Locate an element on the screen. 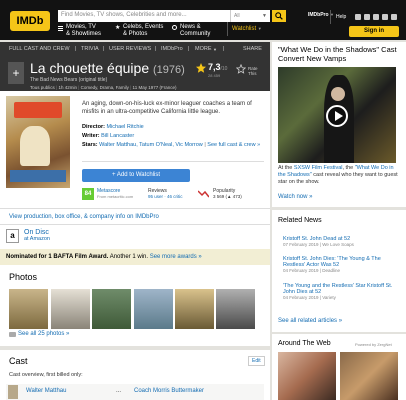 The width and height of the screenshot is (406, 400). subnav-full-cast: FULL CAST AND CREW is located at coordinates (39, 49).